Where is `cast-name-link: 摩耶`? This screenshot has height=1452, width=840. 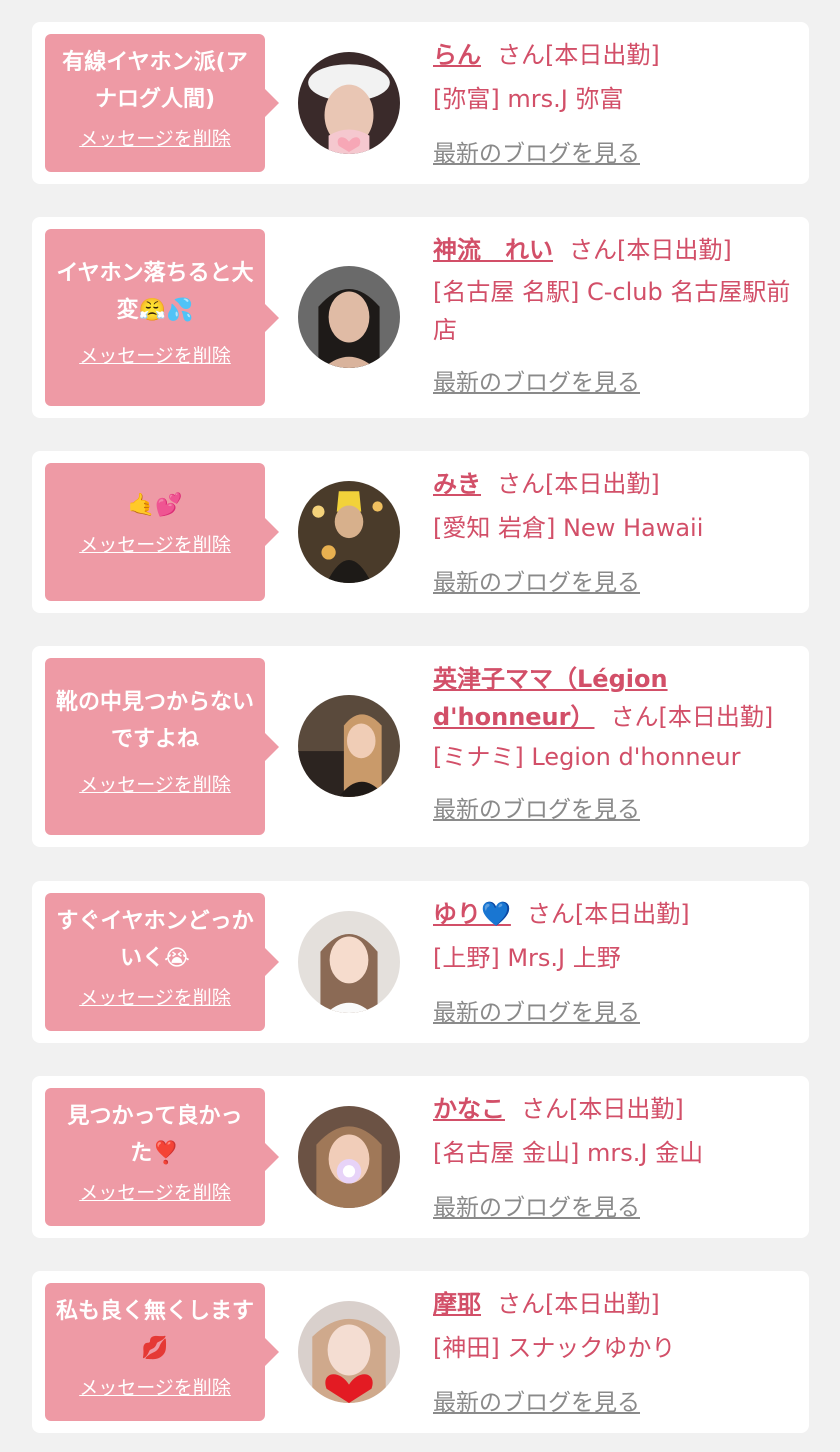 cast-name-link: 摩耶 is located at coordinates (457, 1304).